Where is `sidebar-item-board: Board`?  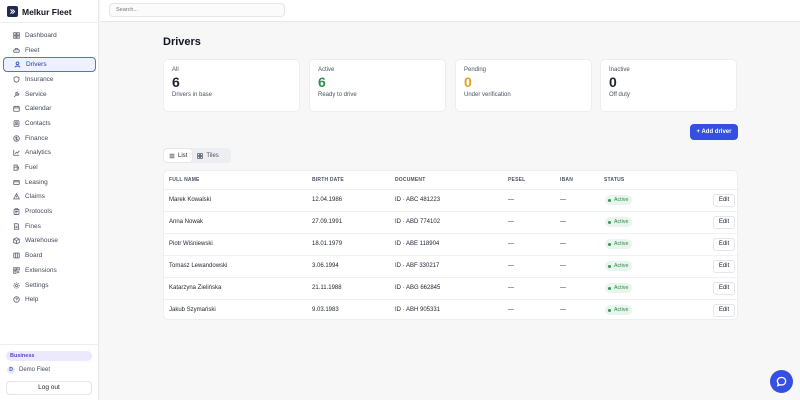
sidebar-item-board: Board is located at coordinates (49, 255).